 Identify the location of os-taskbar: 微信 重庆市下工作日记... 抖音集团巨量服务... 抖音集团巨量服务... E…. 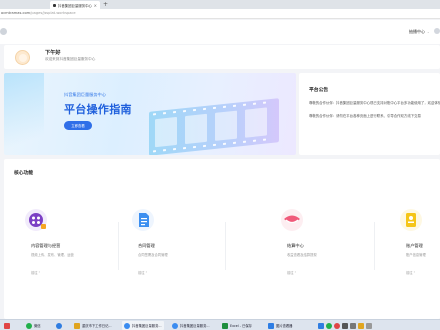
(220, 324).